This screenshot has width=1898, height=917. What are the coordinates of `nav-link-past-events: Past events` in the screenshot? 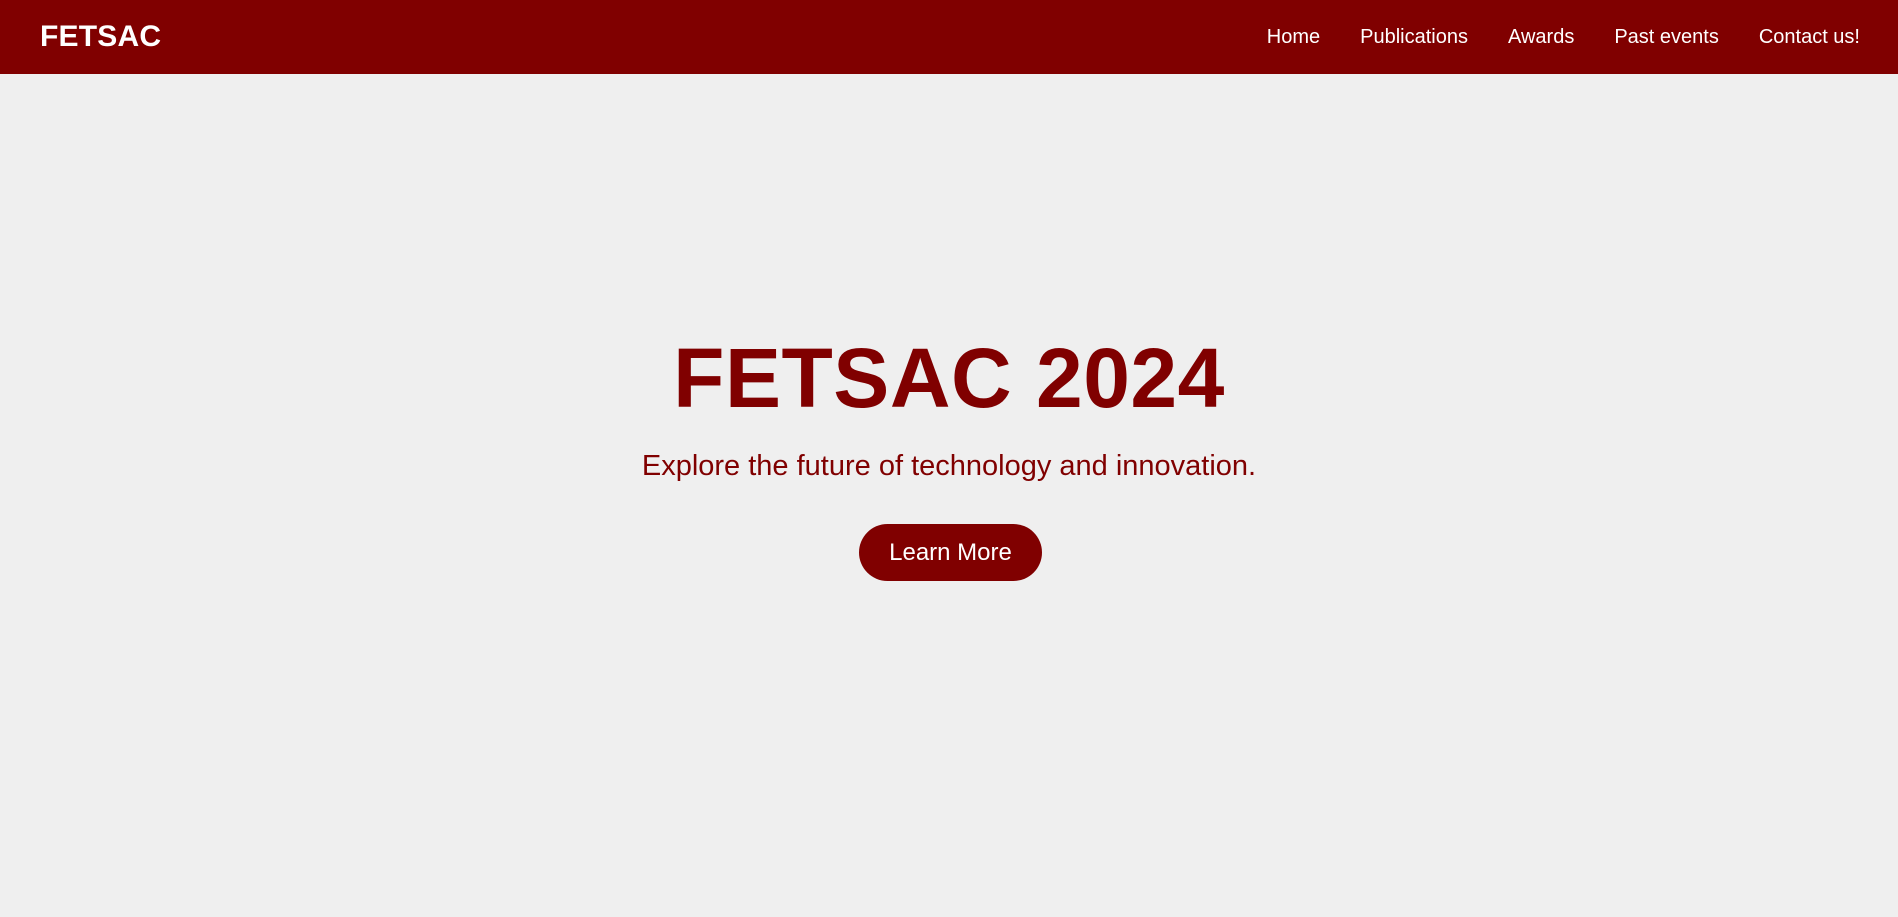 It's located at (1666, 37).